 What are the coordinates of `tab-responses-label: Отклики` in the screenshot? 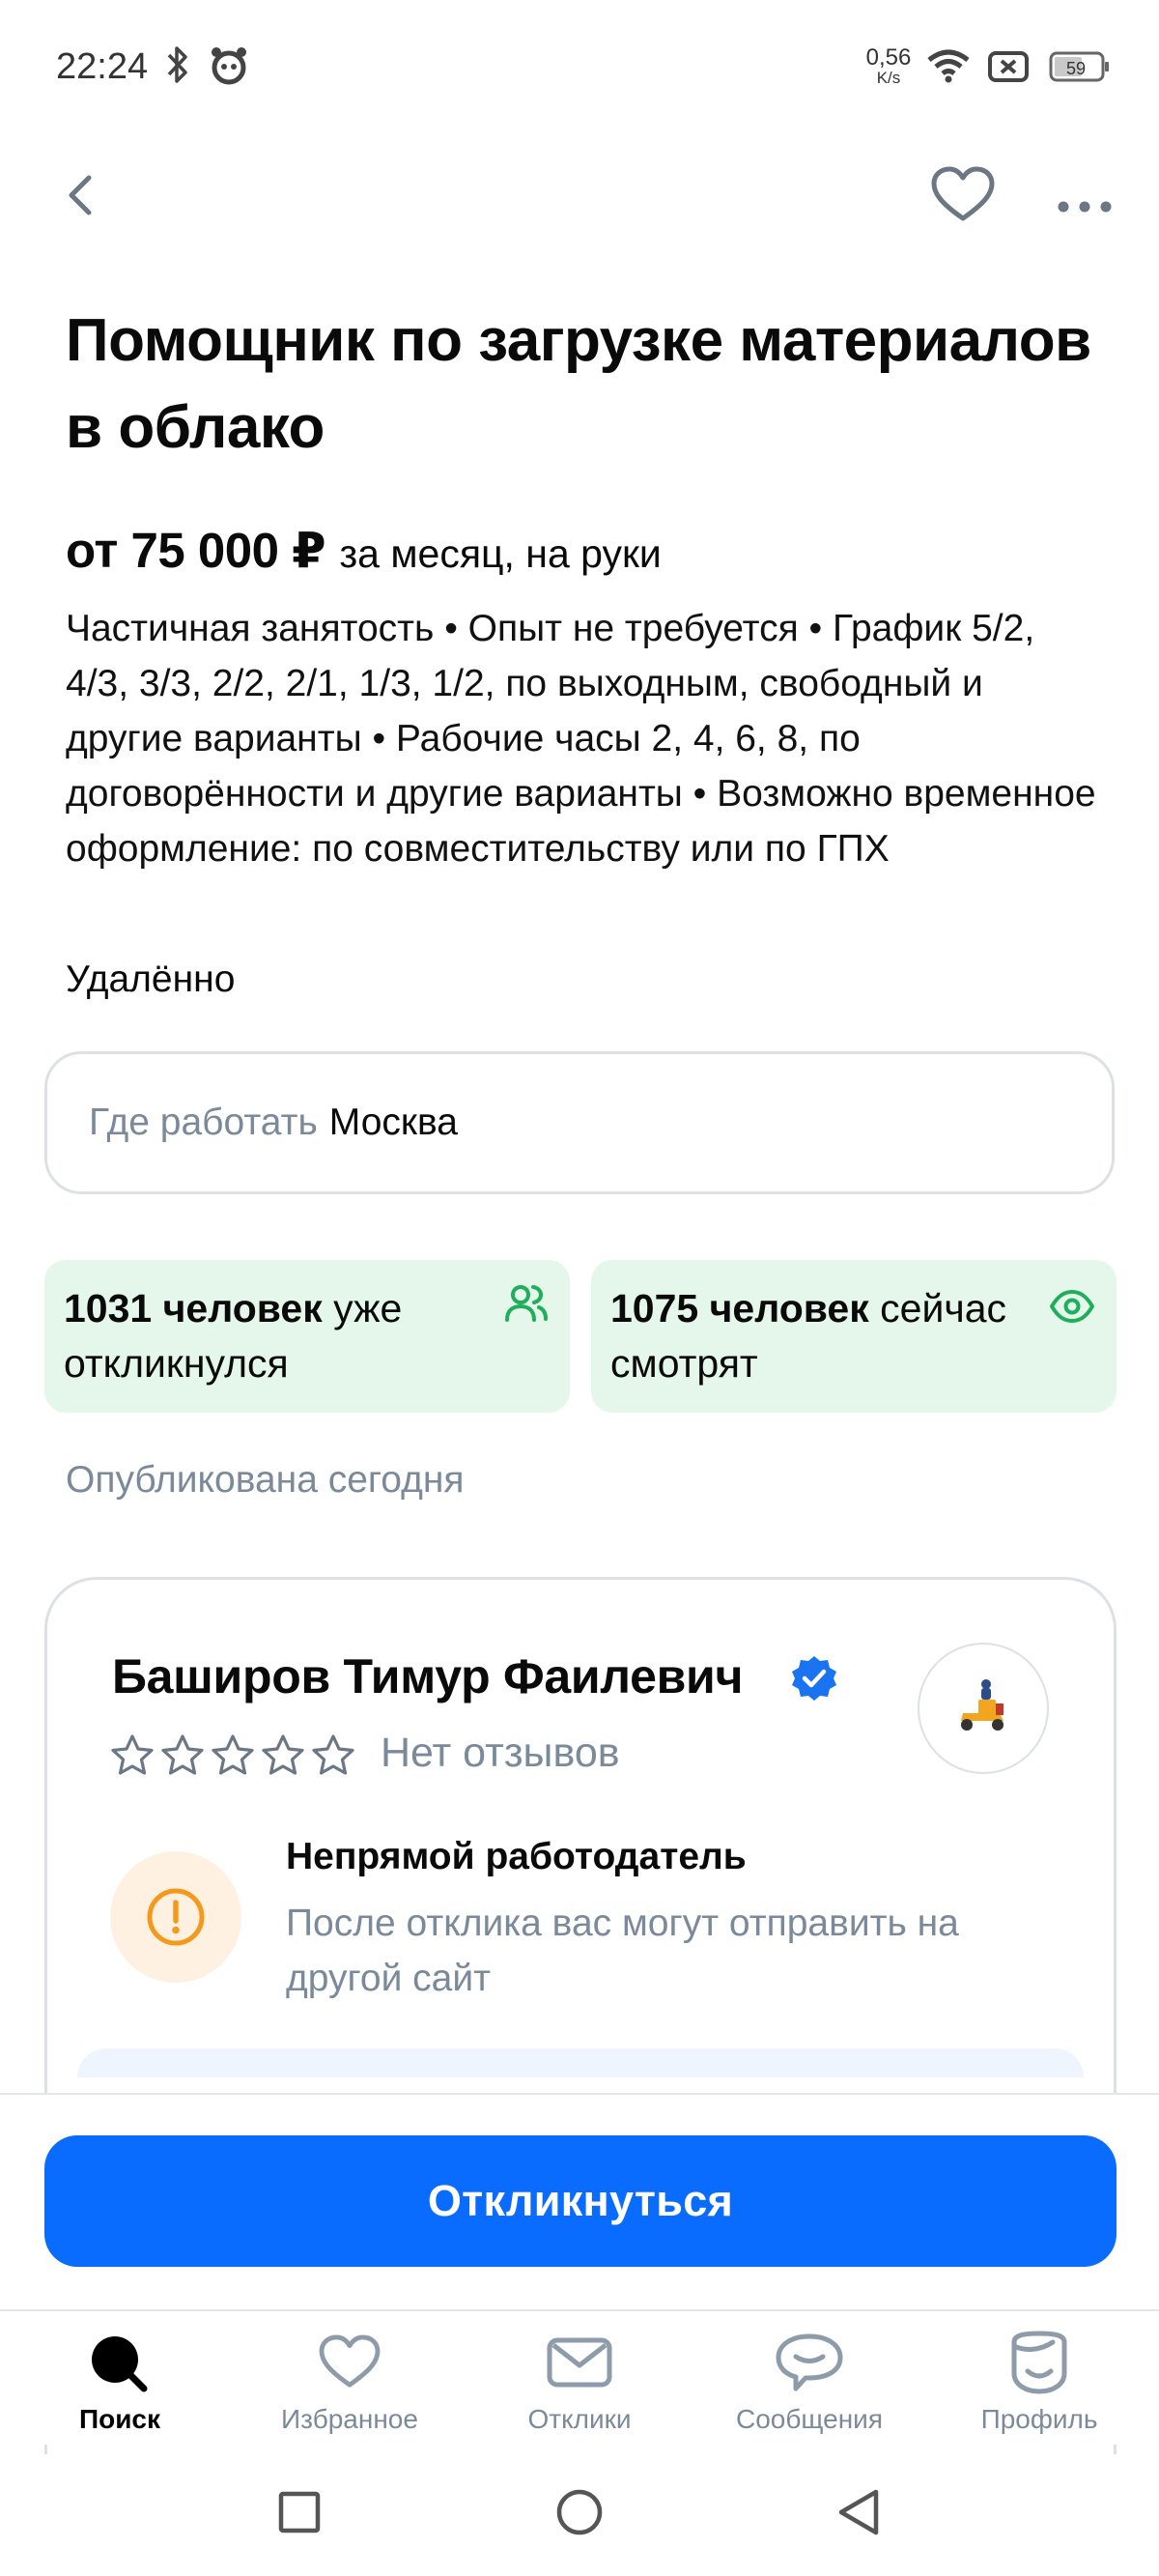 It's located at (579, 2419).